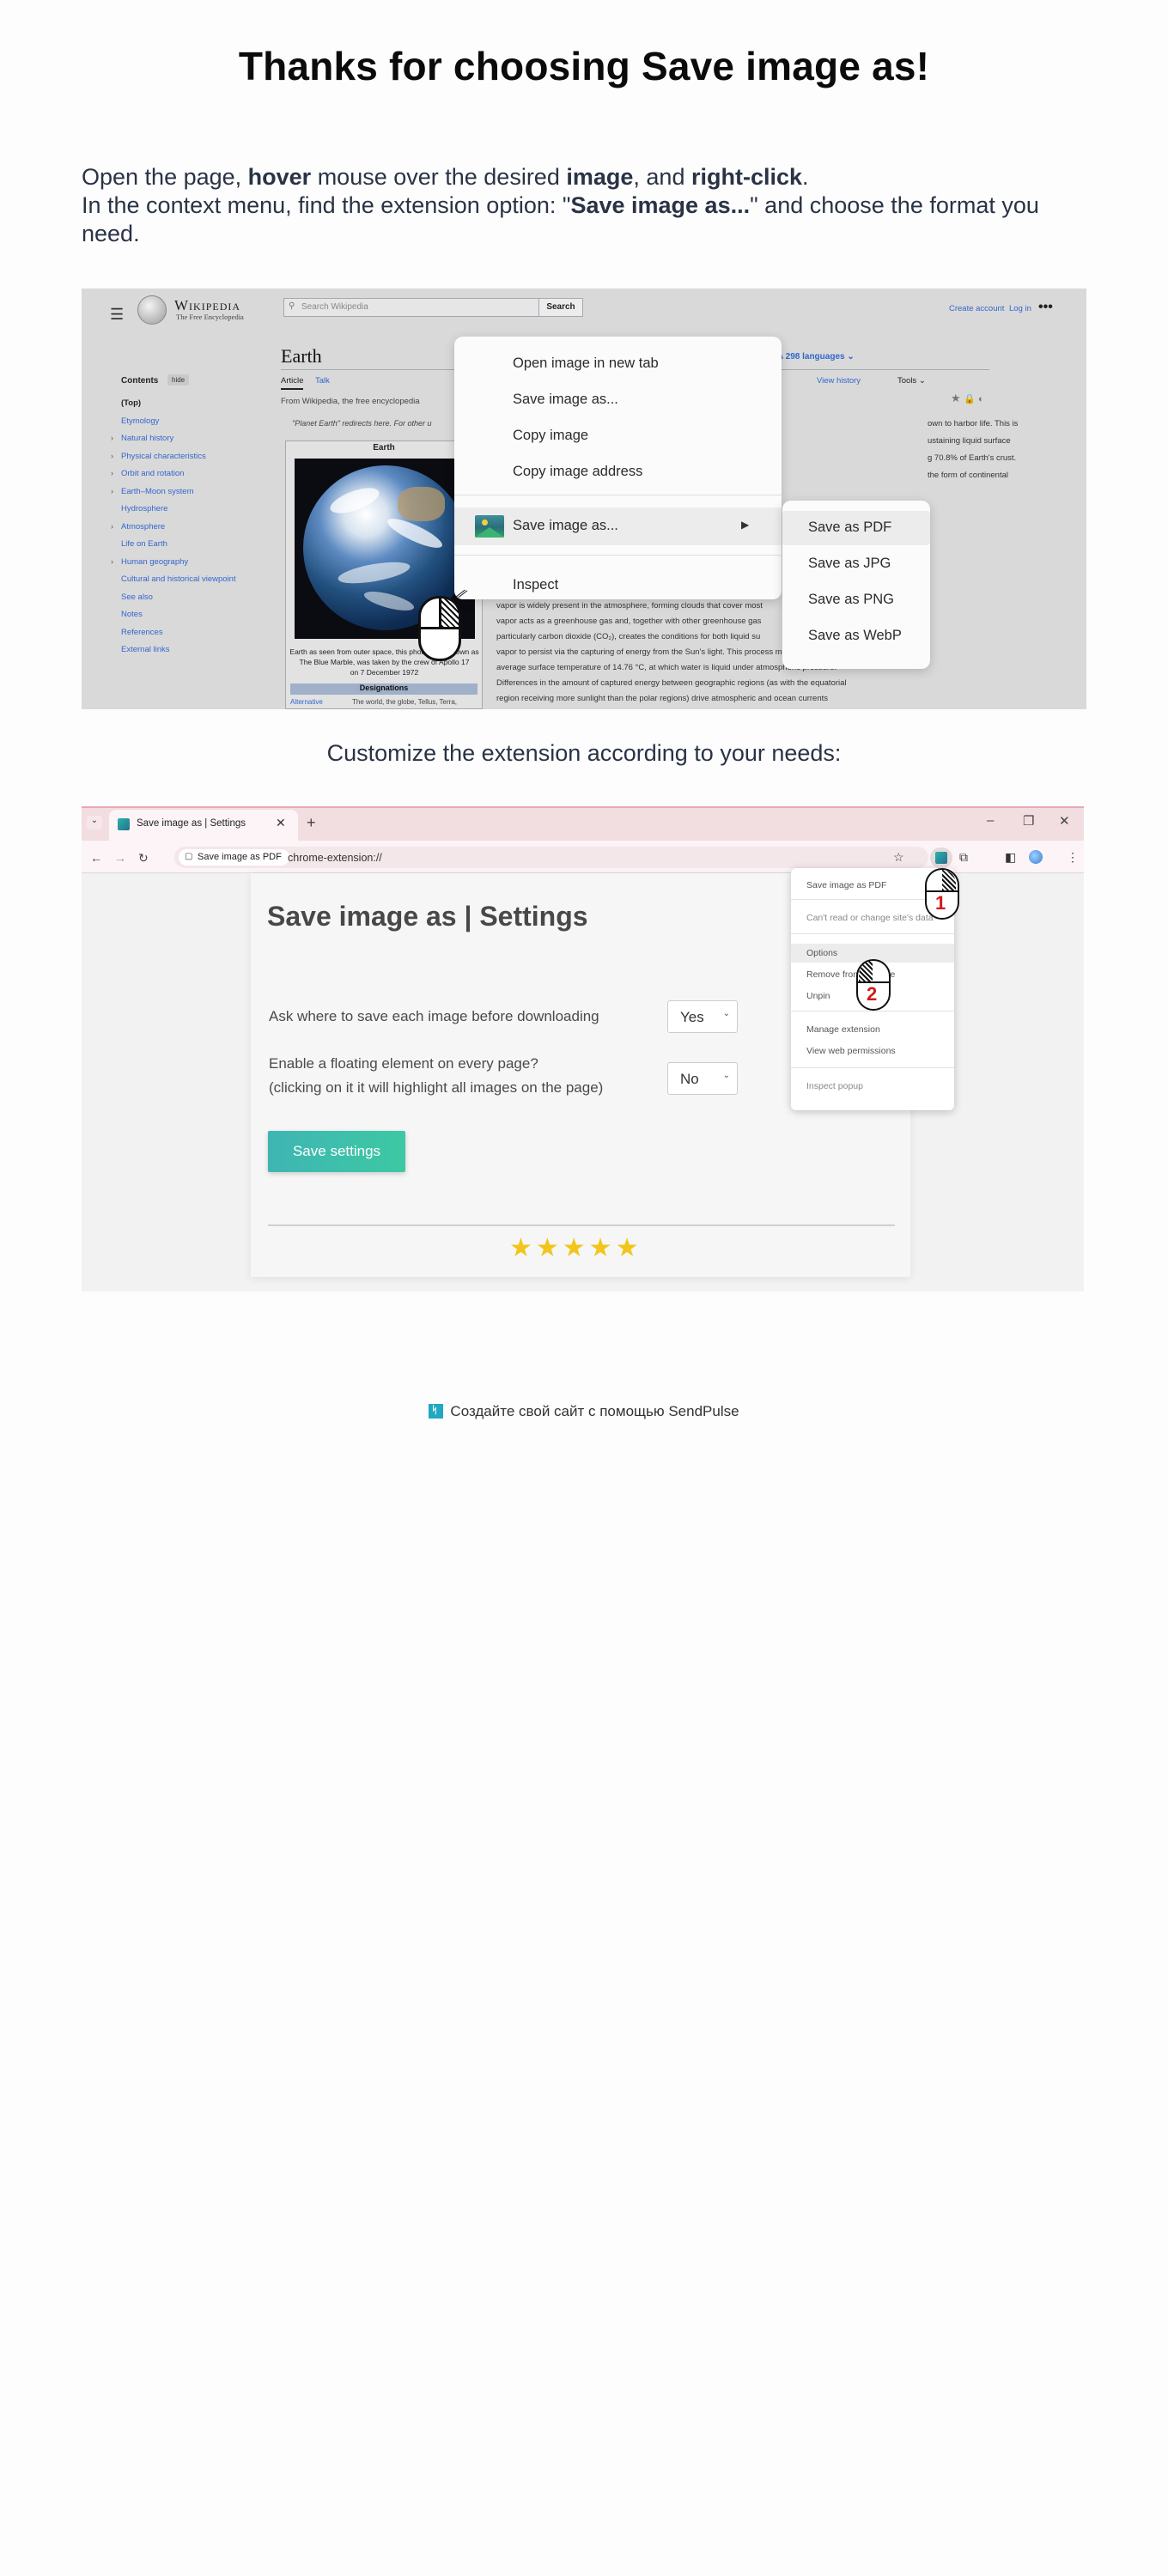  Describe the element at coordinates (977, 308) in the screenshot. I see `create-account-link: Create account` at that location.